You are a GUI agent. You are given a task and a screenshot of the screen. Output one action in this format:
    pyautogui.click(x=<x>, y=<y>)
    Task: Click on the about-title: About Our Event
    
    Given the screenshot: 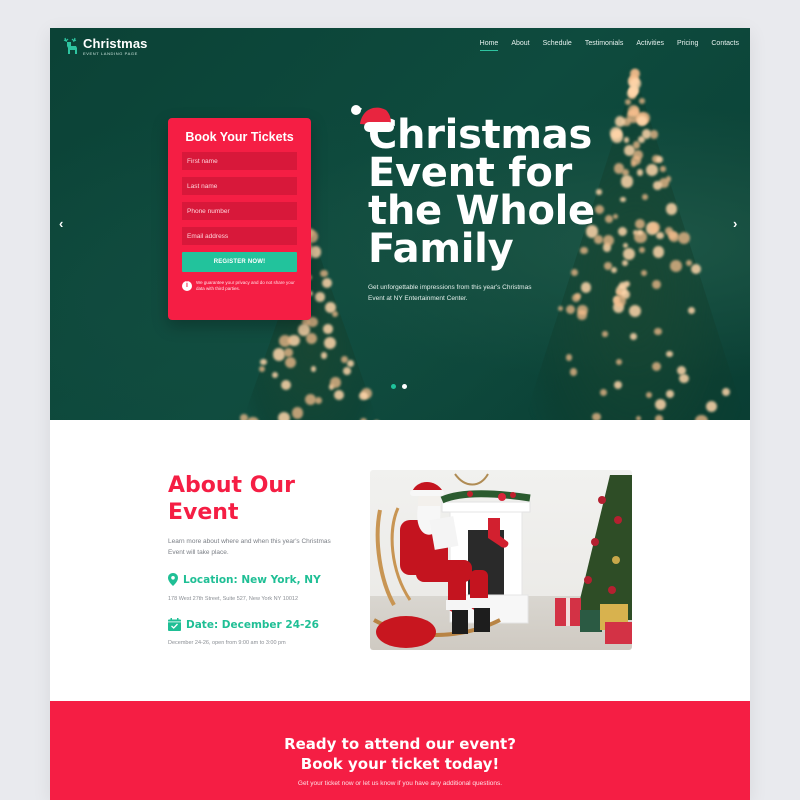 What is the action you would take?
    pyautogui.click(x=231, y=499)
    